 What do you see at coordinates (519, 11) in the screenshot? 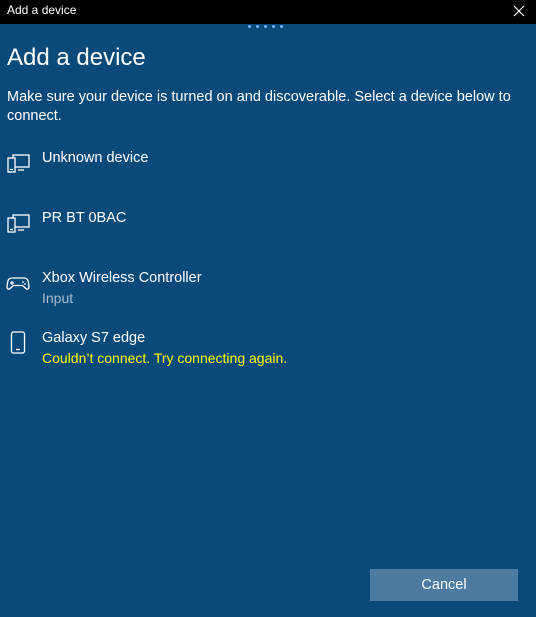
I see `close-icon` at bounding box center [519, 11].